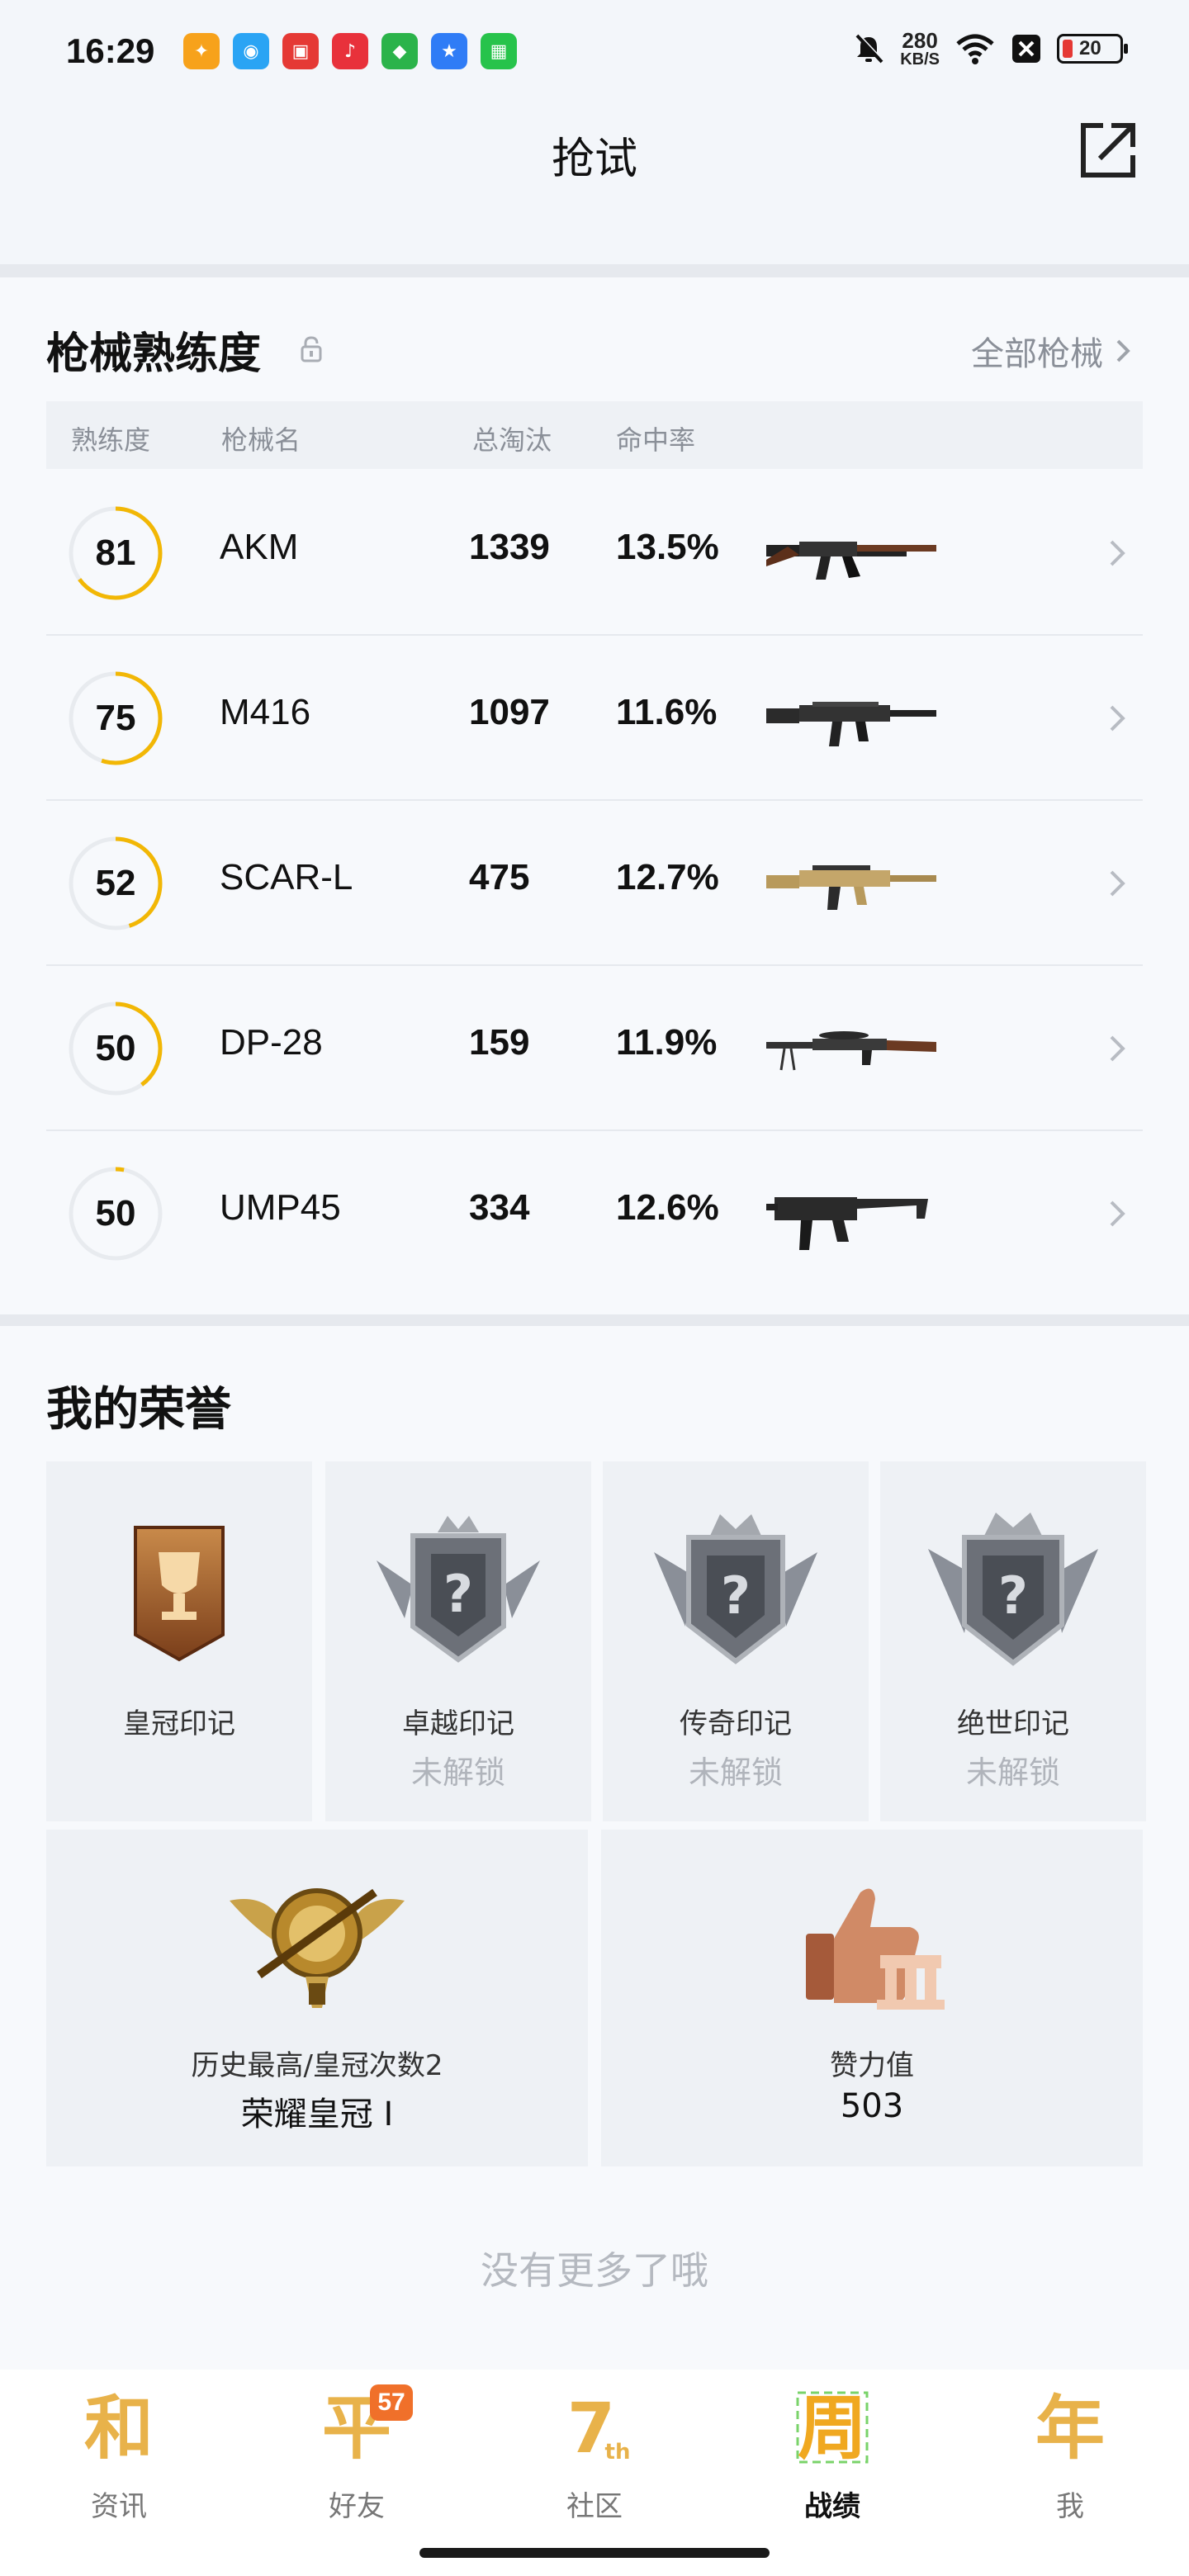 The height and width of the screenshot is (2576, 1189). Describe the element at coordinates (499, 1207) in the screenshot. I see `weapon-kills: 334` at that location.